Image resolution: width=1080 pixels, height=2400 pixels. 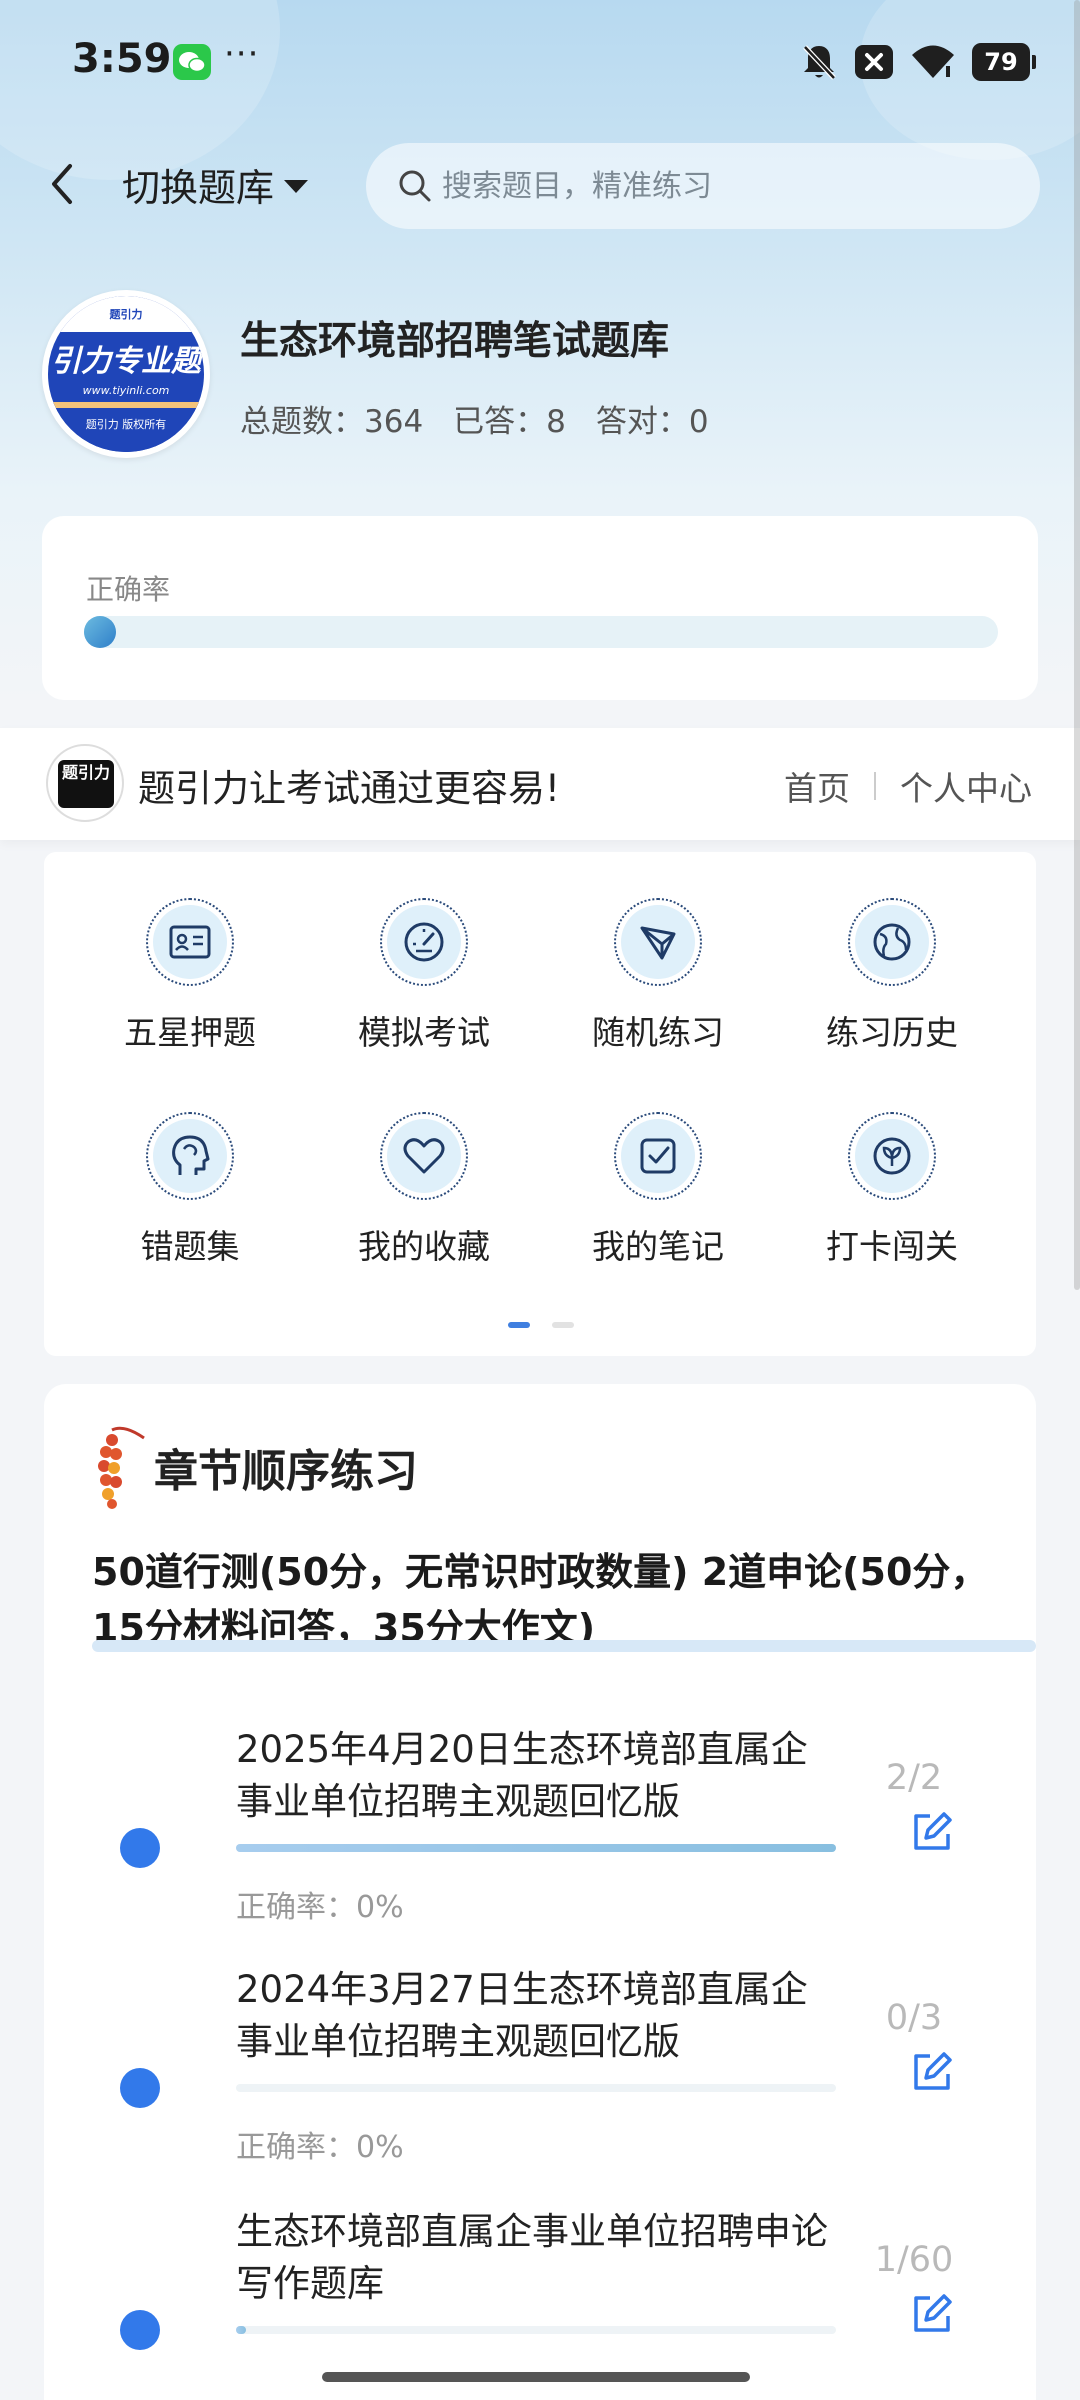 What do you see at coordinates (64, 184) in the screenshot?
I see `back-arrow-icon` at bounding box center [64, 184].